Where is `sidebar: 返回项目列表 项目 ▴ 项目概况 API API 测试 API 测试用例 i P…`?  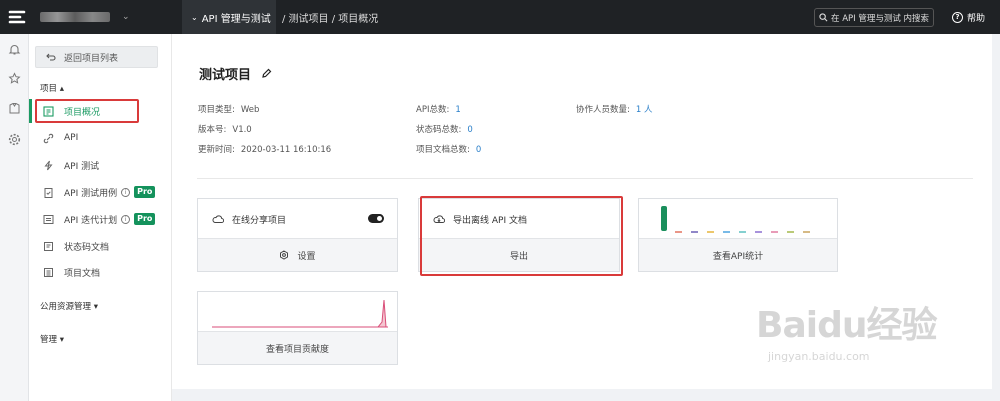
sidebar: 返回项目列表 项目 ▴ 项目概况 API API 测试 API 测试用例 i P… is located at coordinates (100, 217).